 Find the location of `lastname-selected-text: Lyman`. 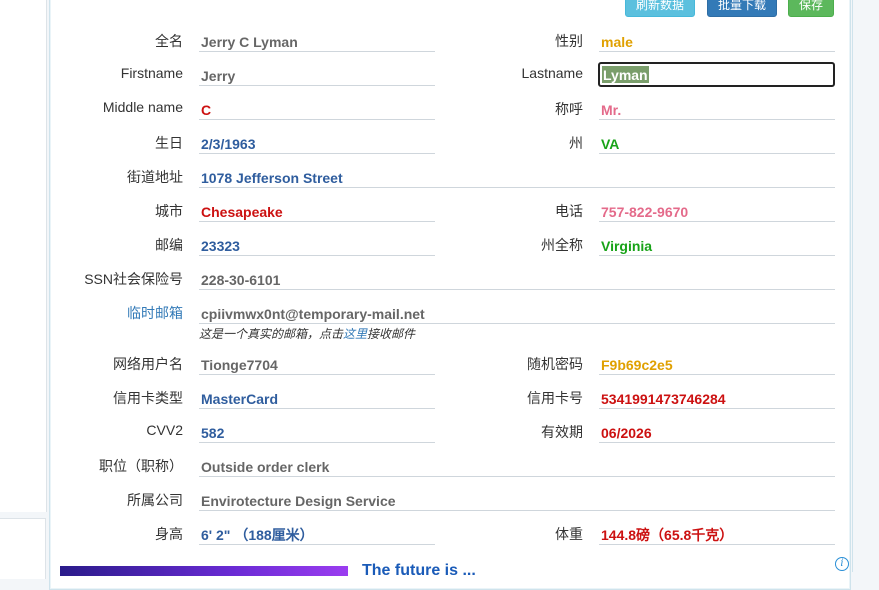

lastname-selected-text: Lyman is located at coordinates (625, 74).